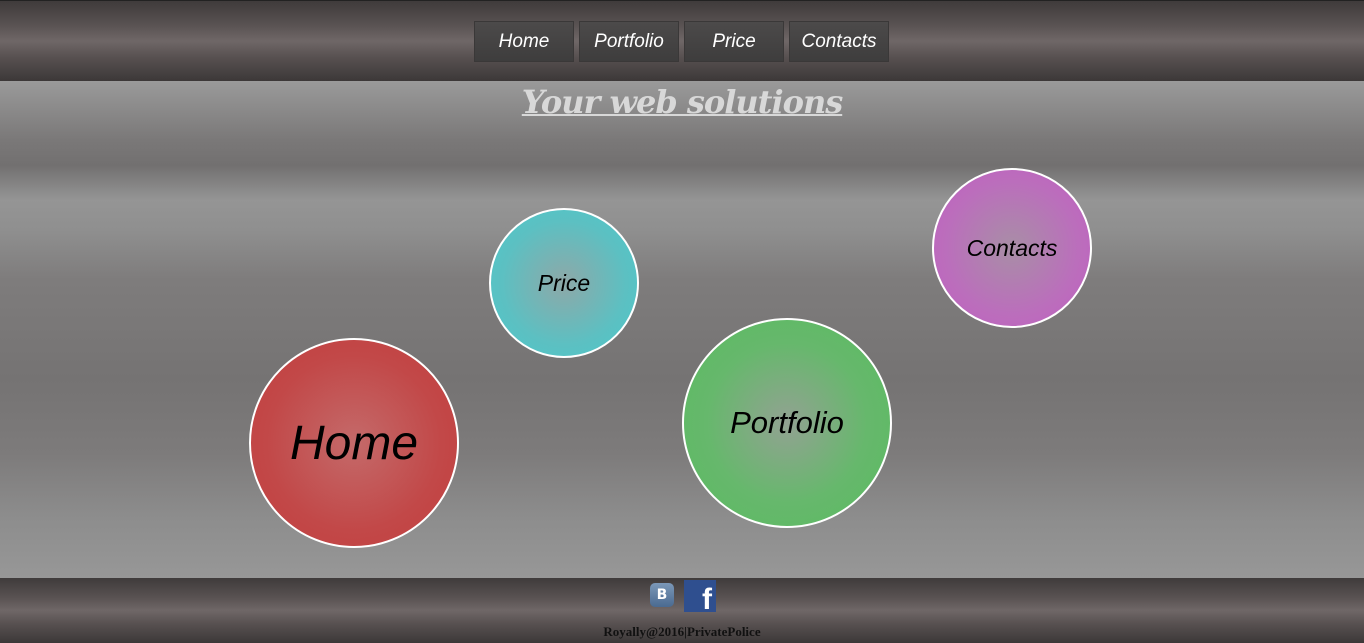 Image resolution: width=1364 pixels, height=643 pixels. I want to click on header: Home Portfolio Price Contacts, so click(682, 40).